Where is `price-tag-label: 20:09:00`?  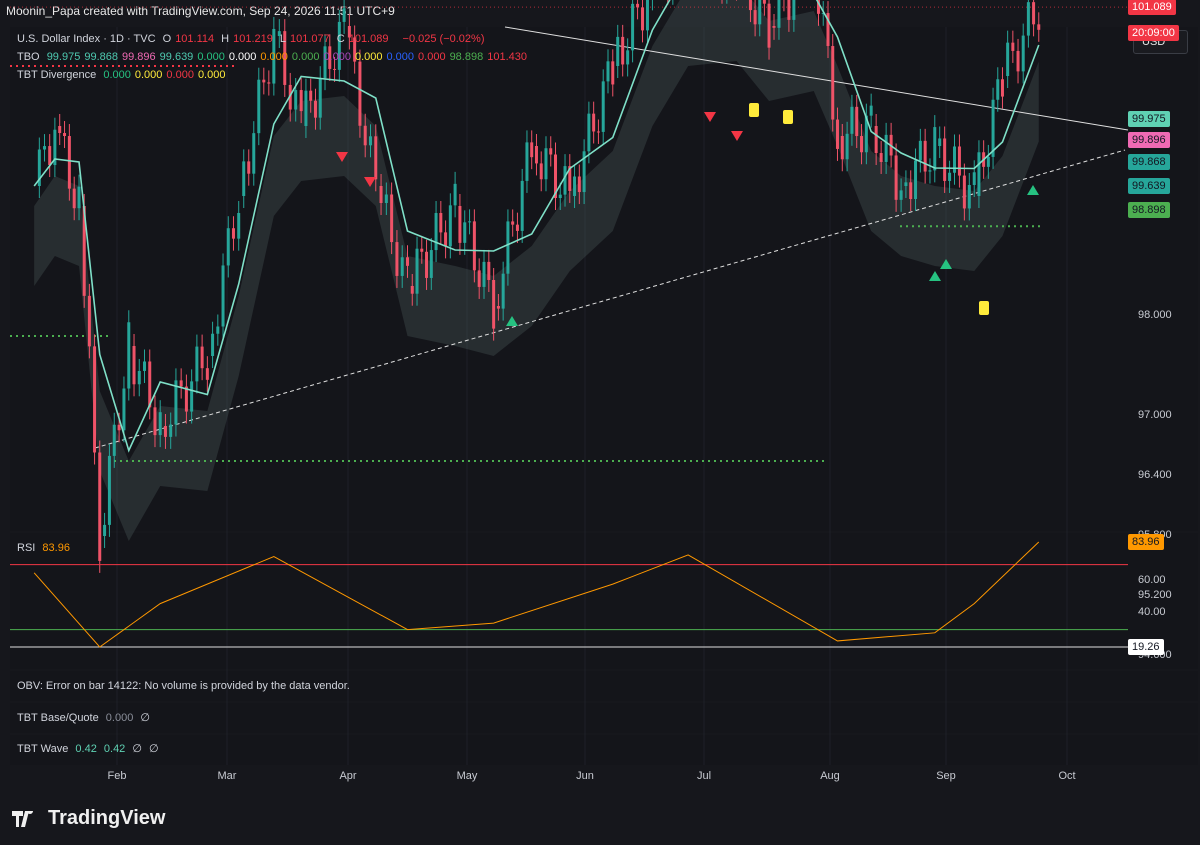 price-tag-label: 20:09:00 is located at coordinates (1153, 33).